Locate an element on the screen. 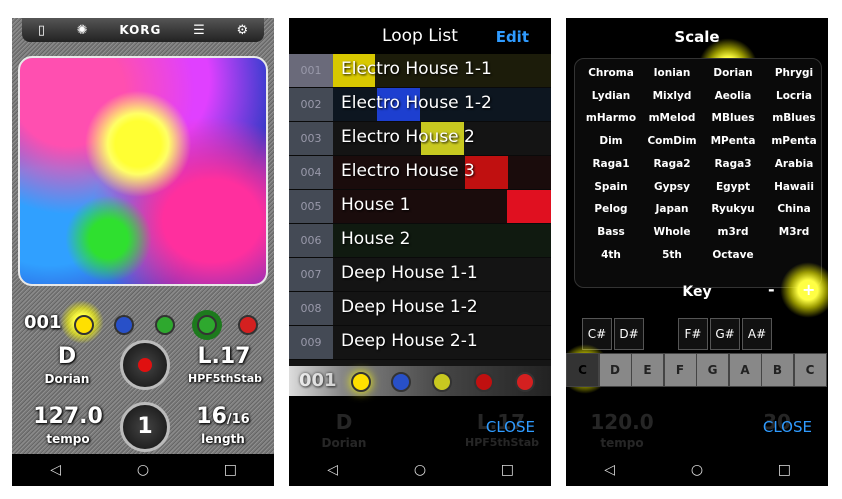  length-number: 16 is located at coordinates (211, 416).